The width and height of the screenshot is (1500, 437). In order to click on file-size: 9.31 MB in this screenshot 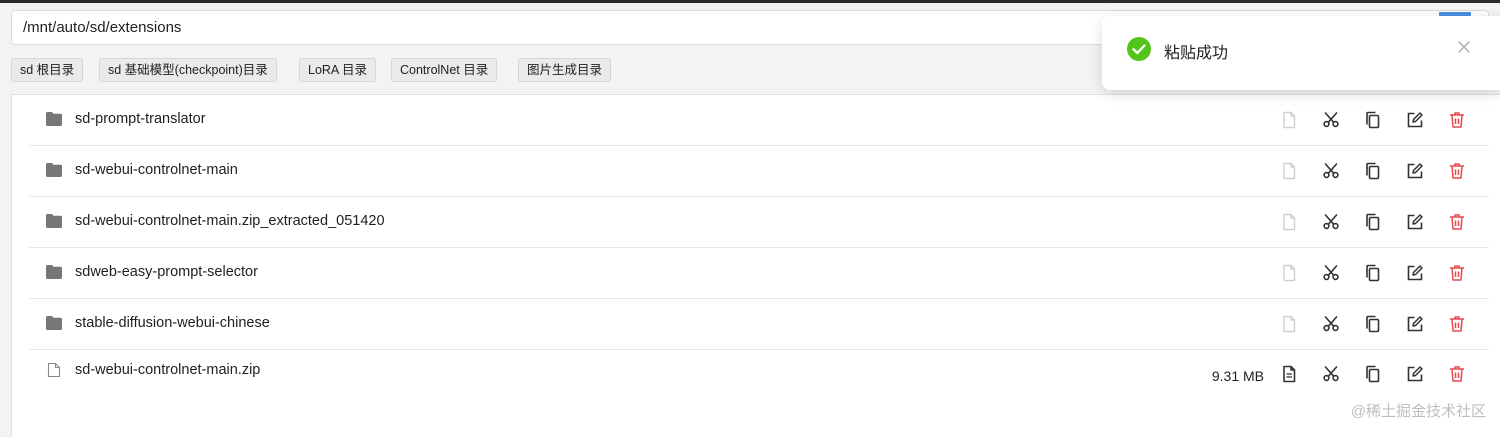, I will do `click(1237, 376)`.